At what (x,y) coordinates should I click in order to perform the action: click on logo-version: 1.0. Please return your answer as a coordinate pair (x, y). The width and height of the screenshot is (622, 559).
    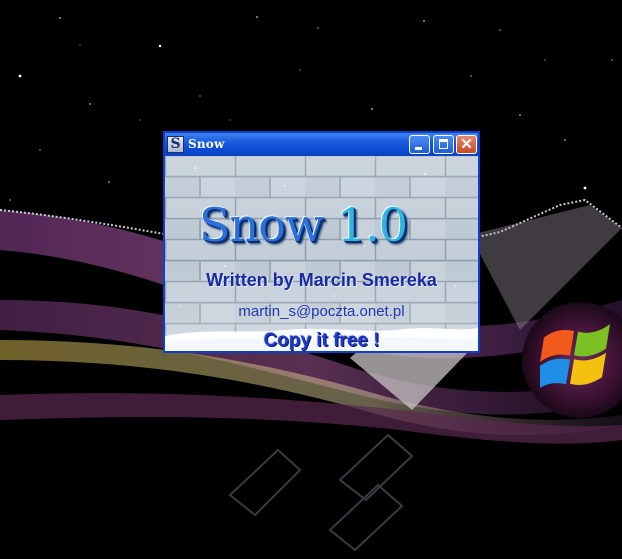
    Looking at the image, I should click on (372, 225).